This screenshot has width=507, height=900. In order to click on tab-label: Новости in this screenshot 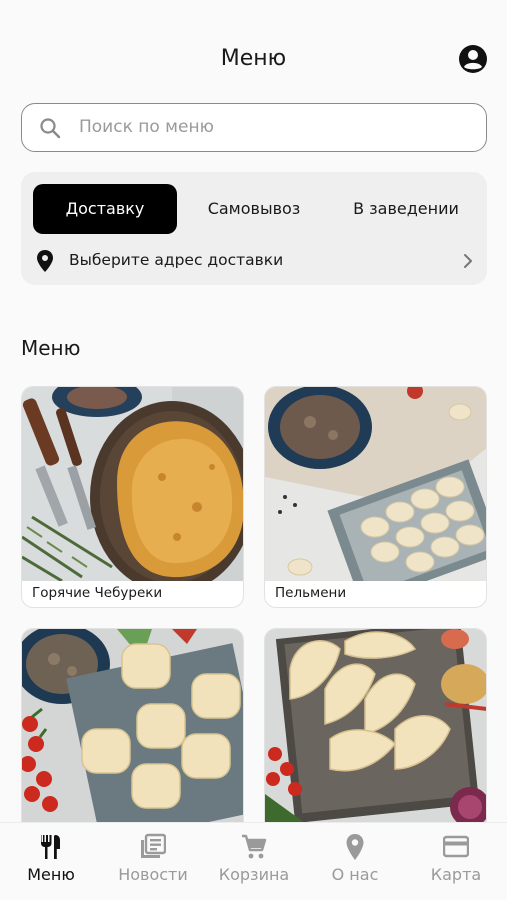, I will do `click(153, 874)`.